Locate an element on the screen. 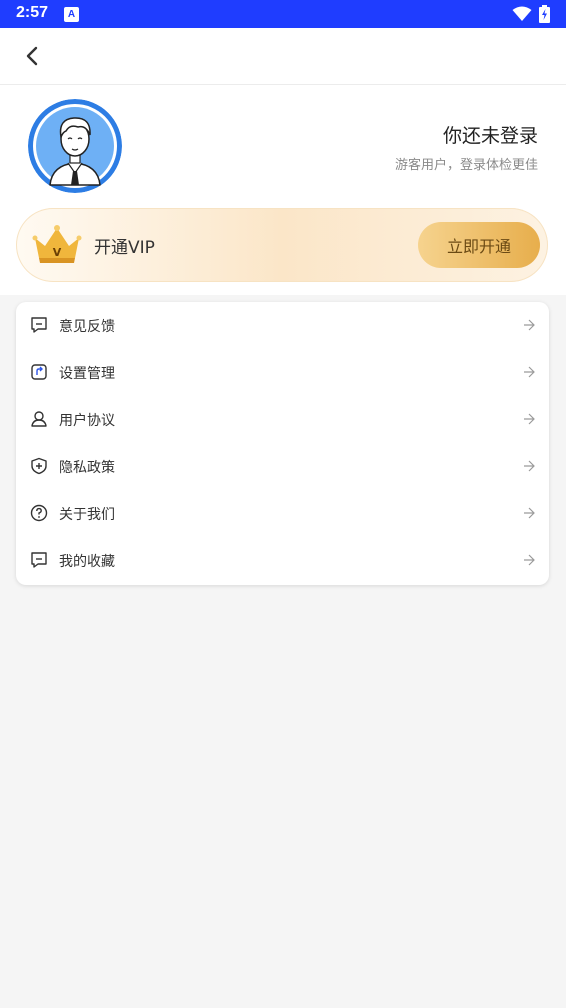 This screenshot has height=1008, width=566. settings-icon is located at coordinates (39, 372).